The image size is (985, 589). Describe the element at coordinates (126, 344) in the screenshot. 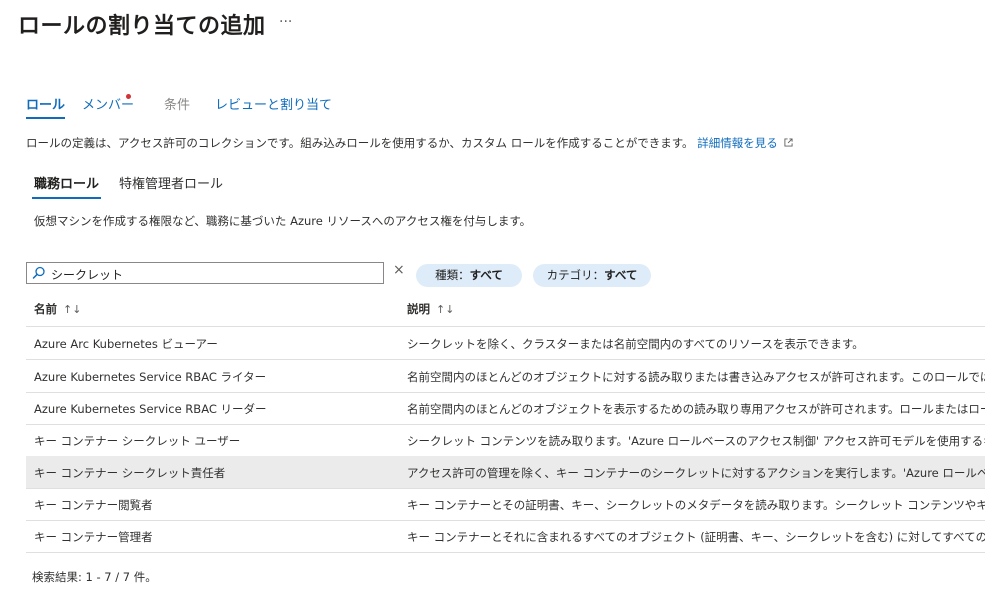

I see `role-name: Azure Arc Kubernetes ビューアー` at that location.